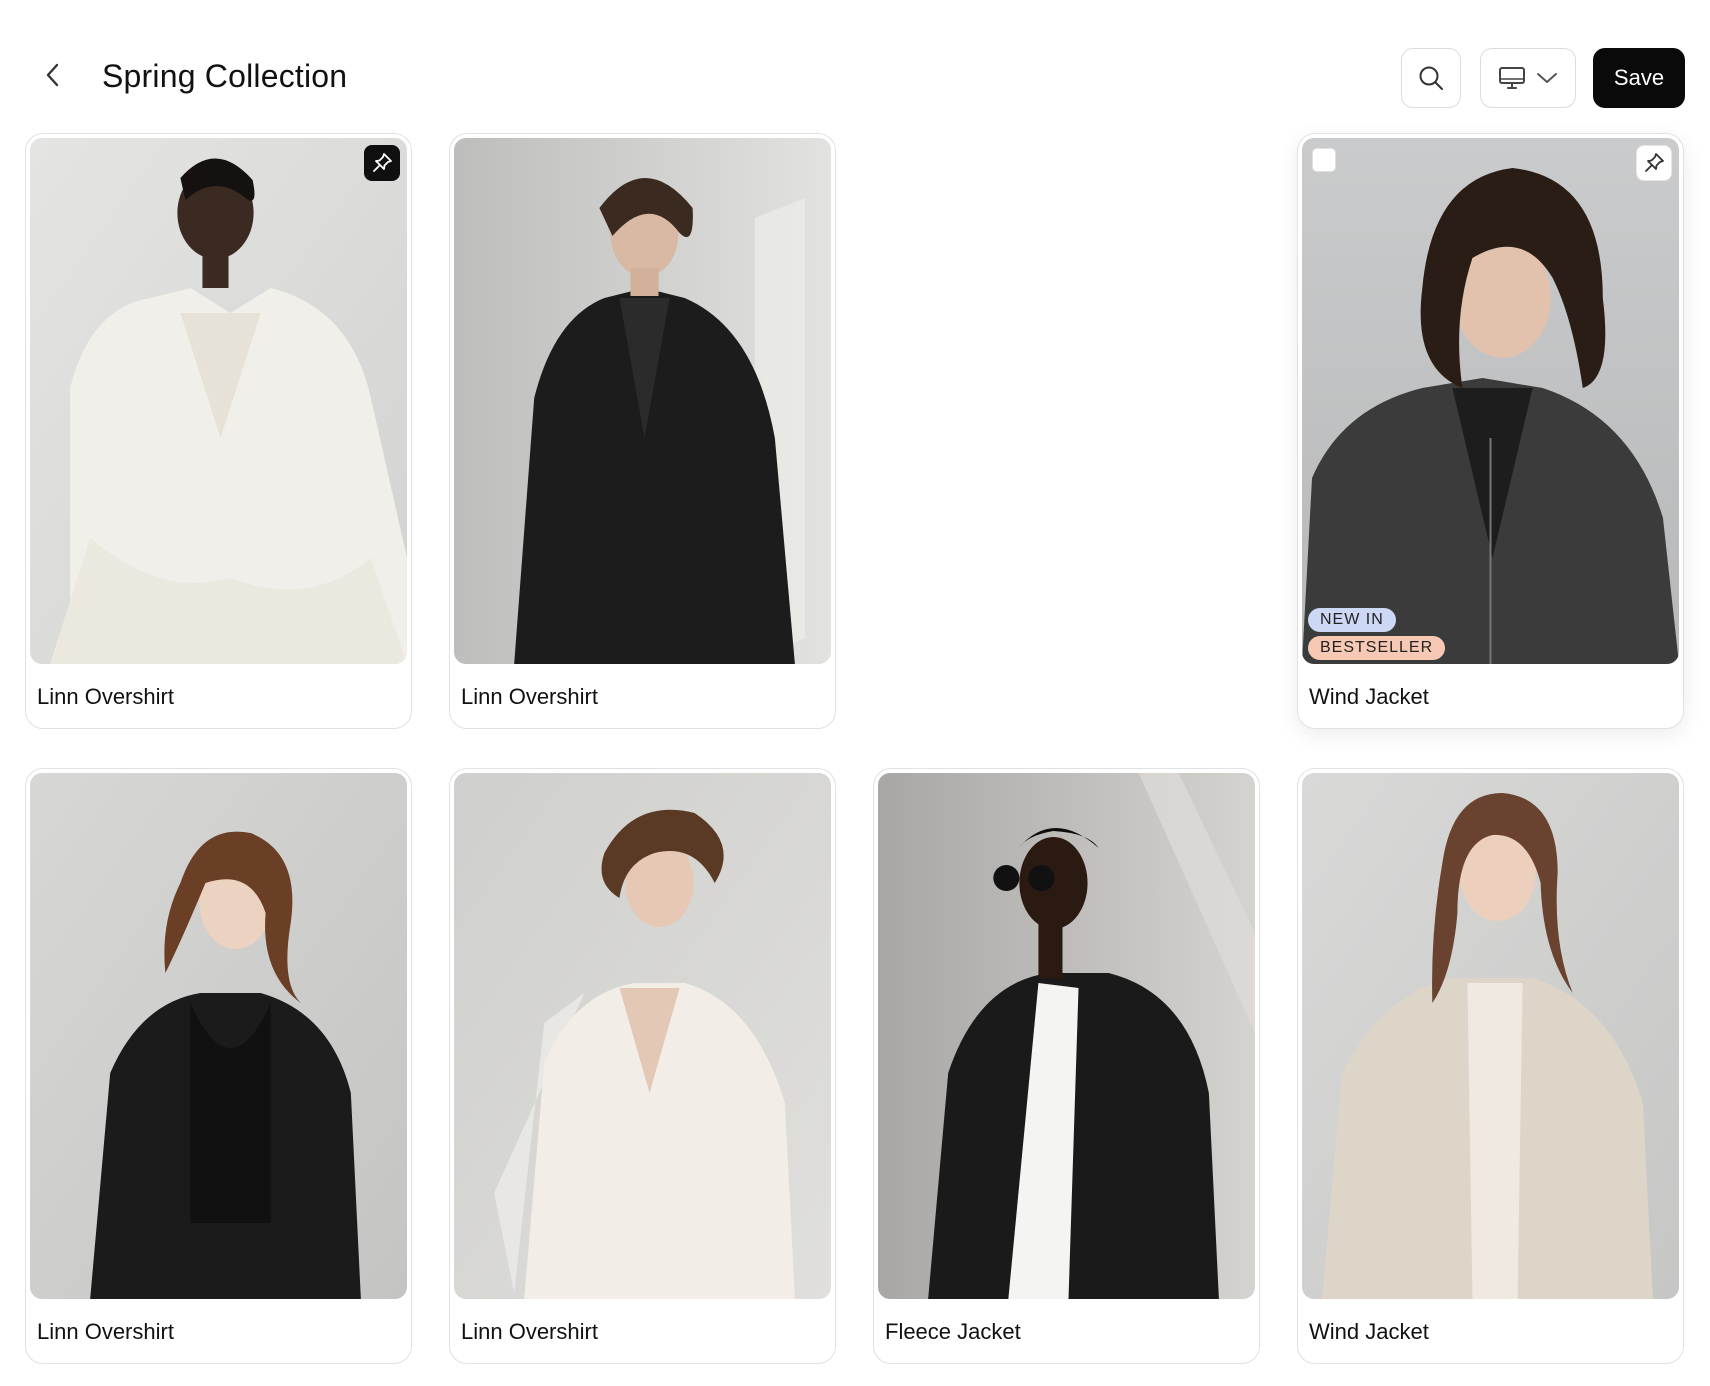 Image resolution: width=1710 pixels, height=1386 pixels. What do you see at coordinates (1377, 648) in the screenshot?
I see `badge-bestseller: BESTSELLER` at bounding box center [1377, 648].